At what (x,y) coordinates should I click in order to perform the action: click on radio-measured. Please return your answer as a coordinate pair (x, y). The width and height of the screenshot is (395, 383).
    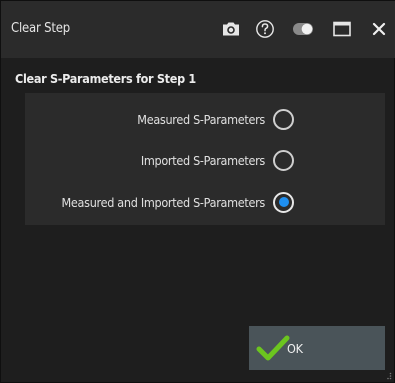
    Looking at the image, I should click on (283, 119).